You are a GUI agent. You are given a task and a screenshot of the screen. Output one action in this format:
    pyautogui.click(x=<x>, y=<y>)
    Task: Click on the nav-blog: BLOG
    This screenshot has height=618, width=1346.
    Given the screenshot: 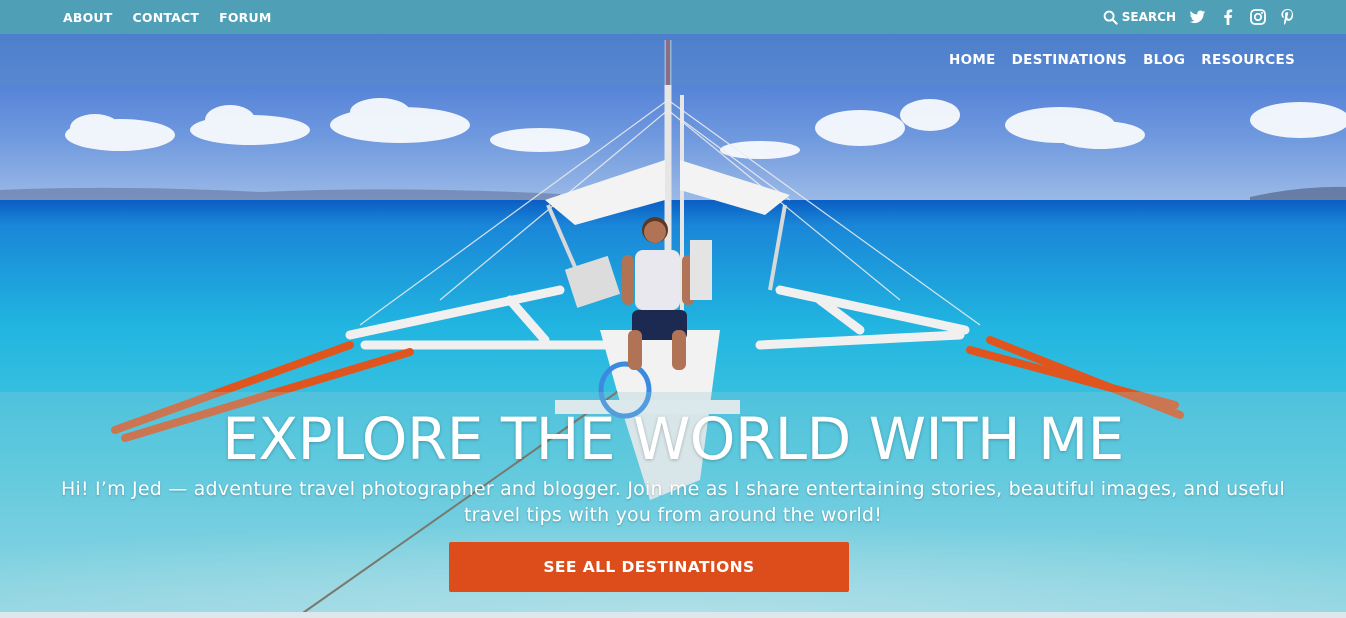 What is the action you would take?
    pyautogui.click(x=1164, y=60)
    